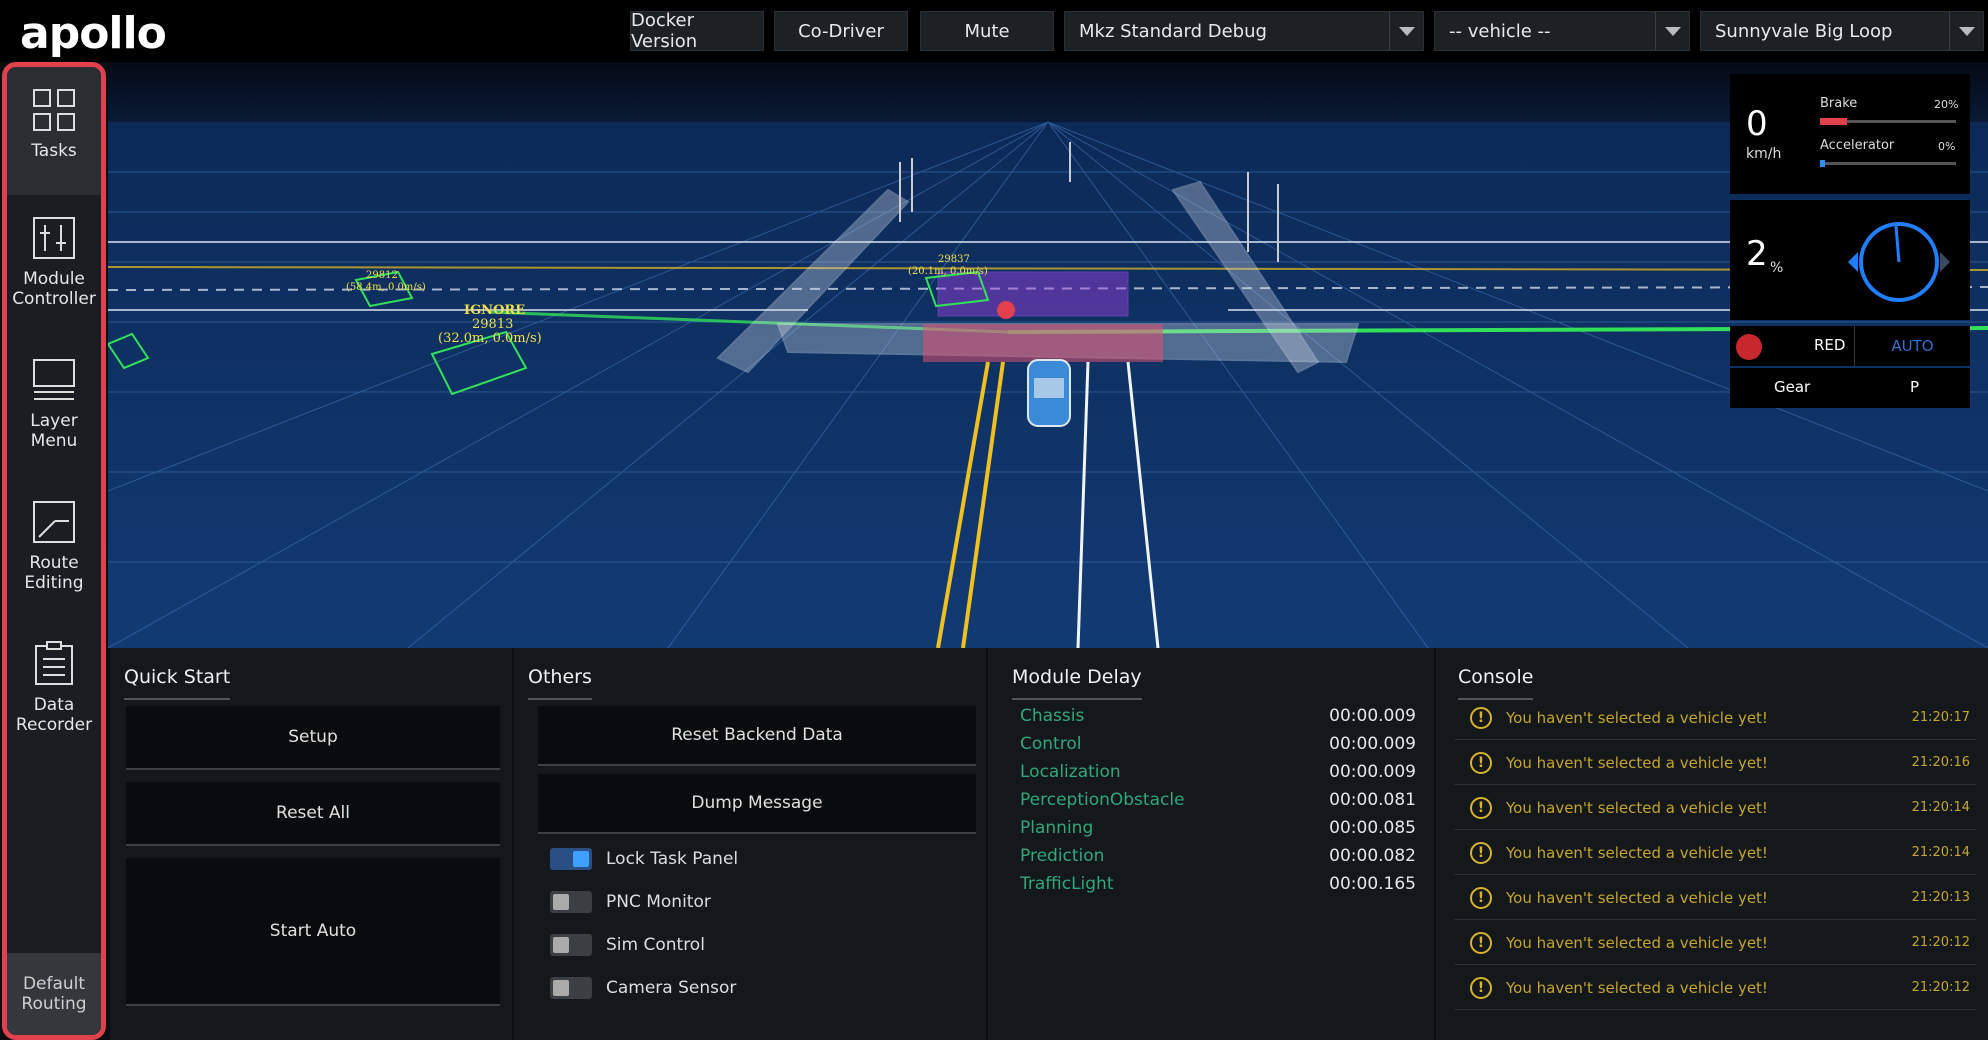  I want to click on module-name: Planning, so click(1057, 828).